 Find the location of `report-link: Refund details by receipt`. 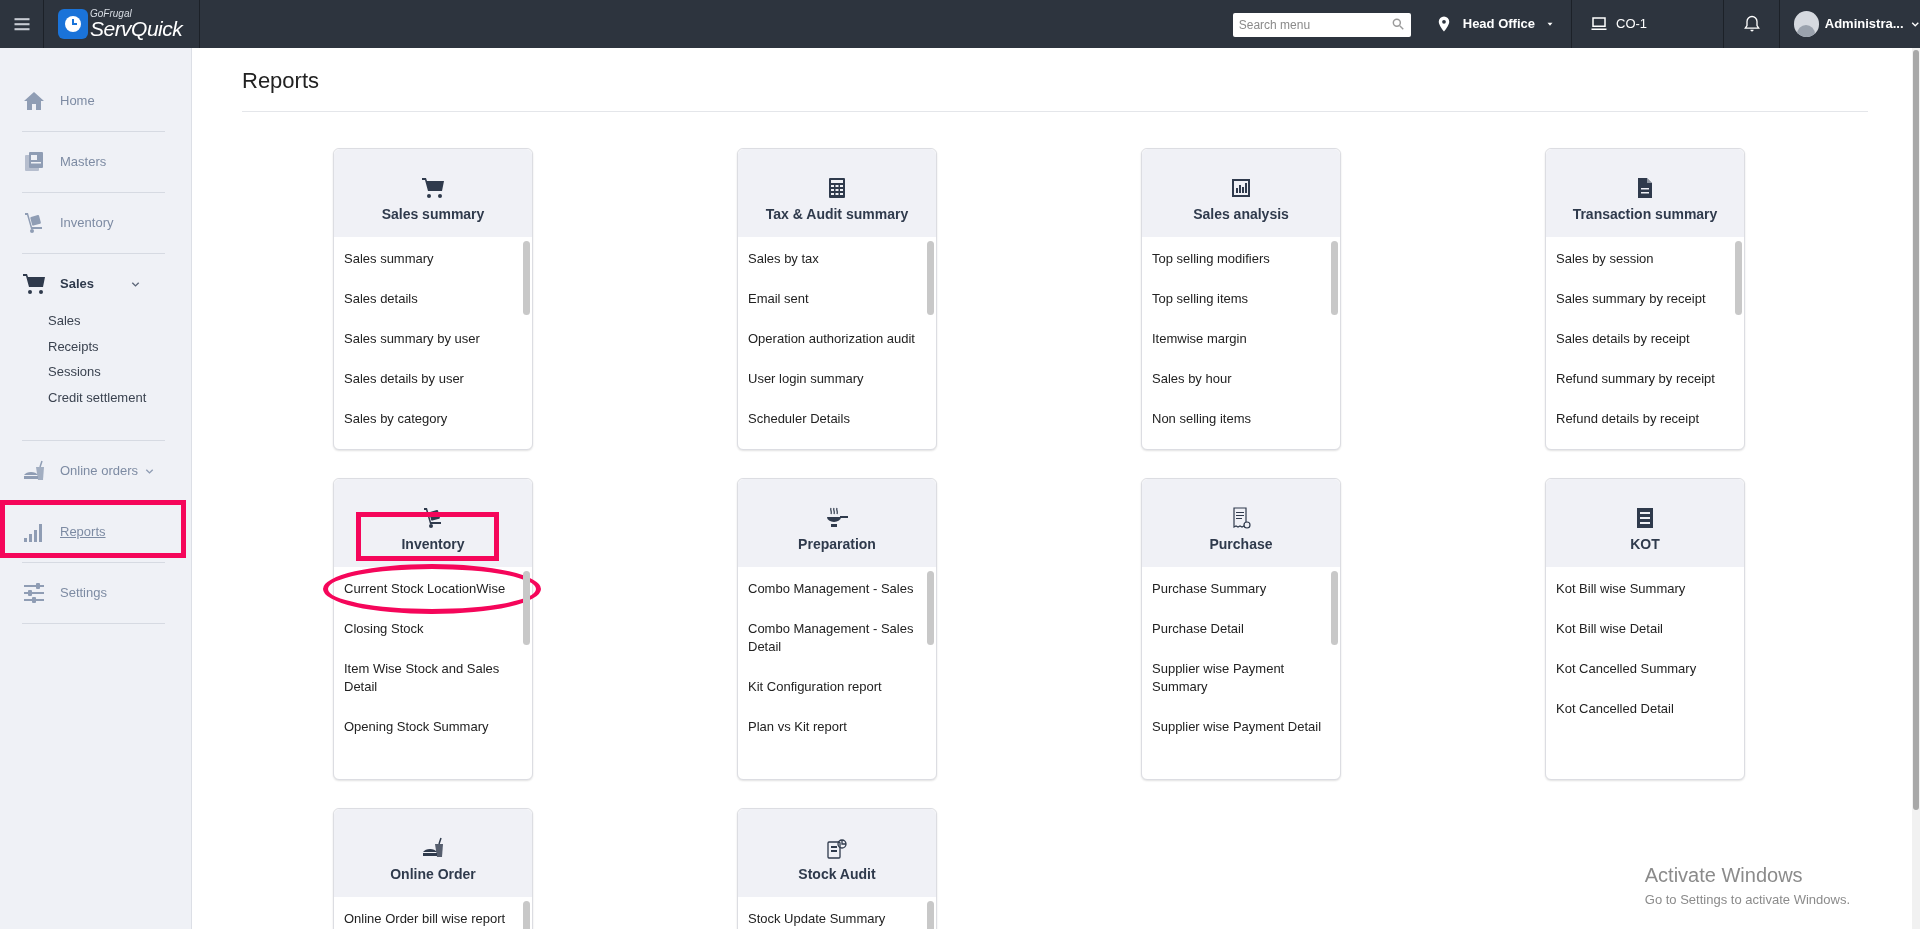

report-link: Refund details by receipt is located at coordinates (1645, 419).